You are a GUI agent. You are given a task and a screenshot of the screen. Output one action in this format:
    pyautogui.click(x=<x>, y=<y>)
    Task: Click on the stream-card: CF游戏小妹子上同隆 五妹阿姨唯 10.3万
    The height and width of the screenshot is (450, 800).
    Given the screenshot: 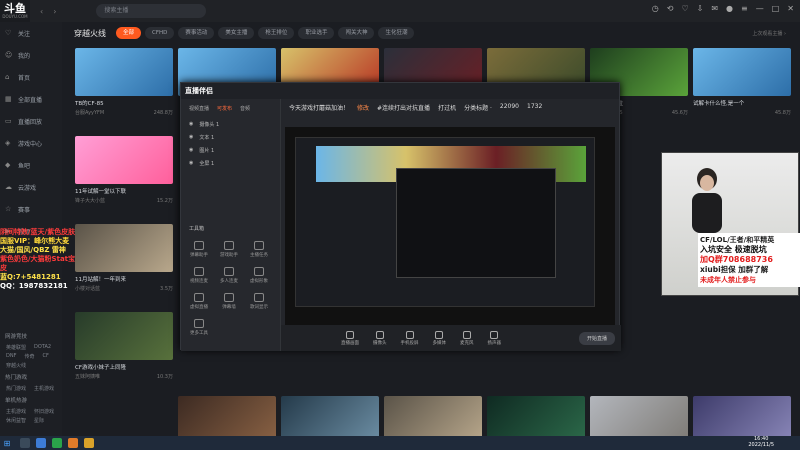 What is the action you would take?
    pyautogui.click(x=124, y=346)
    